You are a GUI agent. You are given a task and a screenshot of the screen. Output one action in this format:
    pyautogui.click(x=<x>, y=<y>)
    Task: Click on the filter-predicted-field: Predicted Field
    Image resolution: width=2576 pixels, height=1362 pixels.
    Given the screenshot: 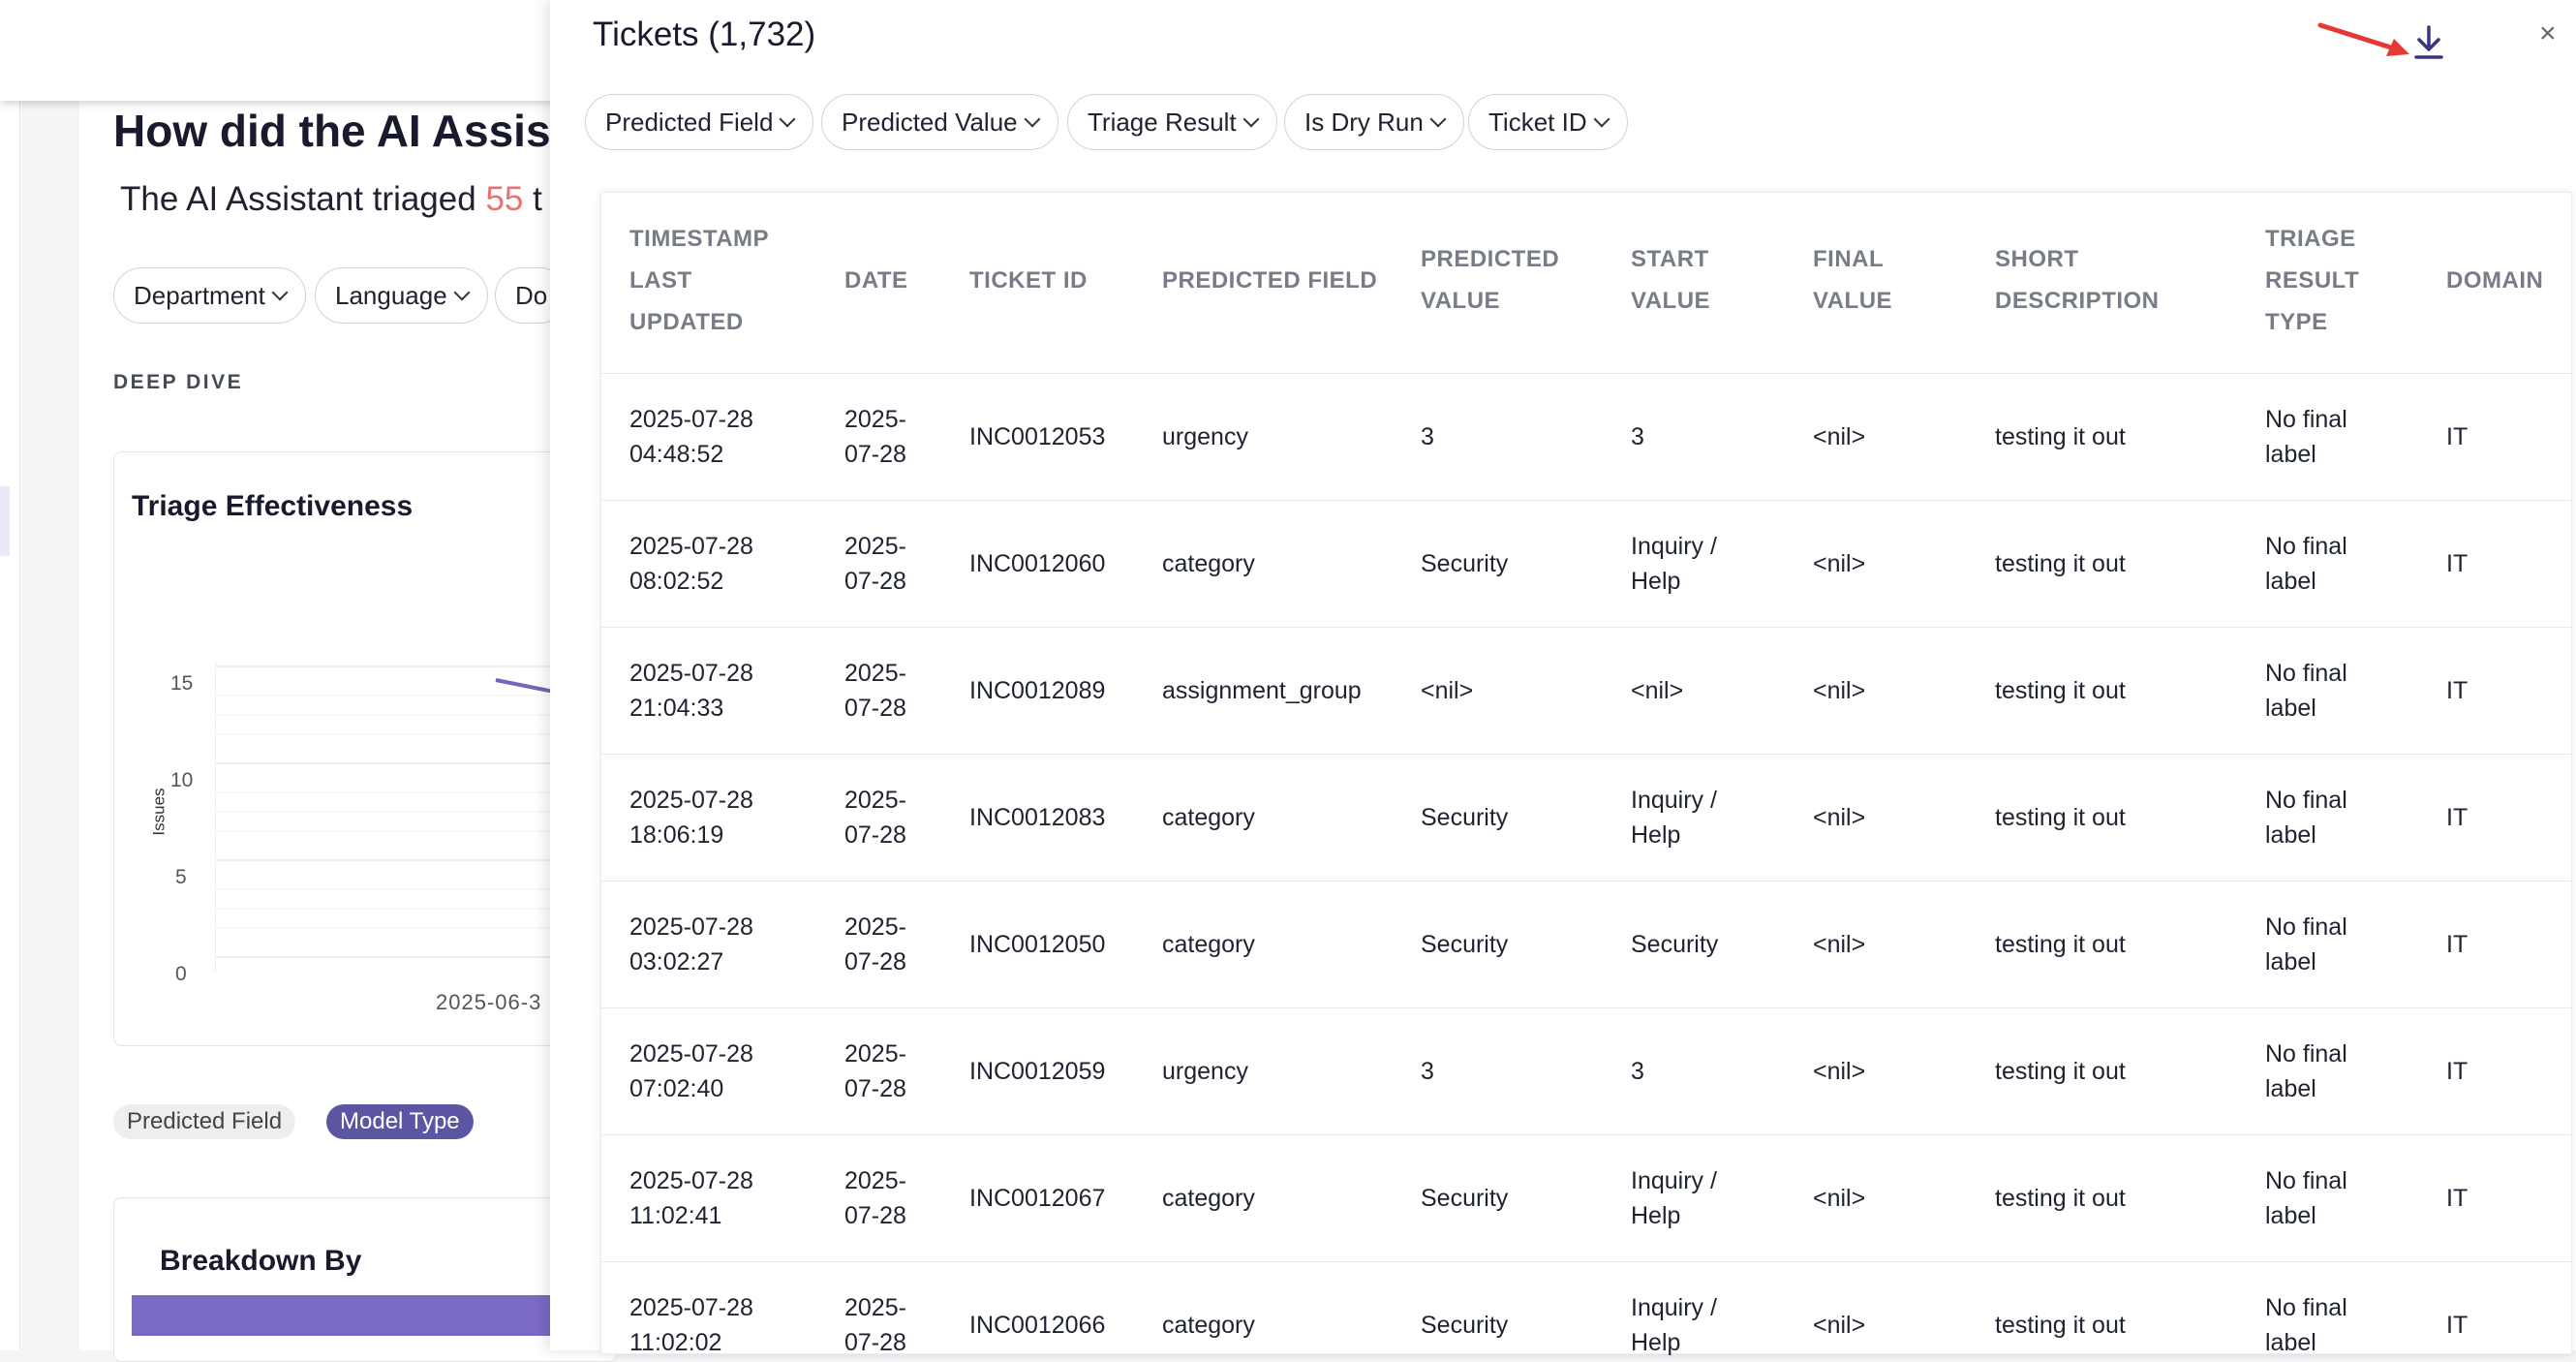 What is the action you would take?
    pyautogui.click(x=699, y=122)
    